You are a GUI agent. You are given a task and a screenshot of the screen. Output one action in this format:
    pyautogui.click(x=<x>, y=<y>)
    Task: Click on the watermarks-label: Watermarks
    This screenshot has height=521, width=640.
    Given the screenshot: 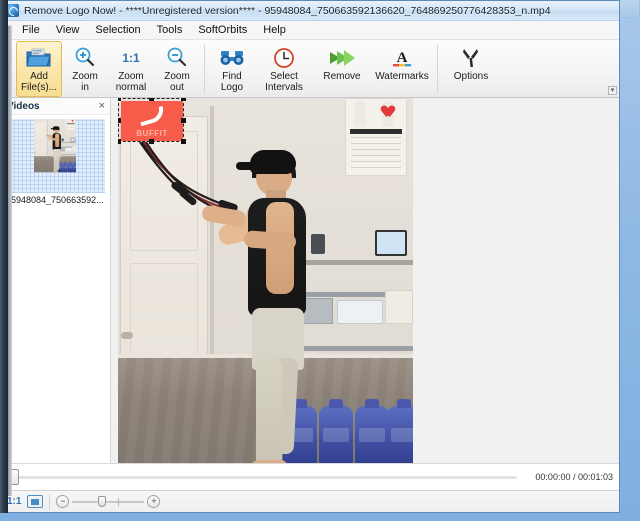 What is the action you would take?
    pyautogui.click(x=402, y=76)
    